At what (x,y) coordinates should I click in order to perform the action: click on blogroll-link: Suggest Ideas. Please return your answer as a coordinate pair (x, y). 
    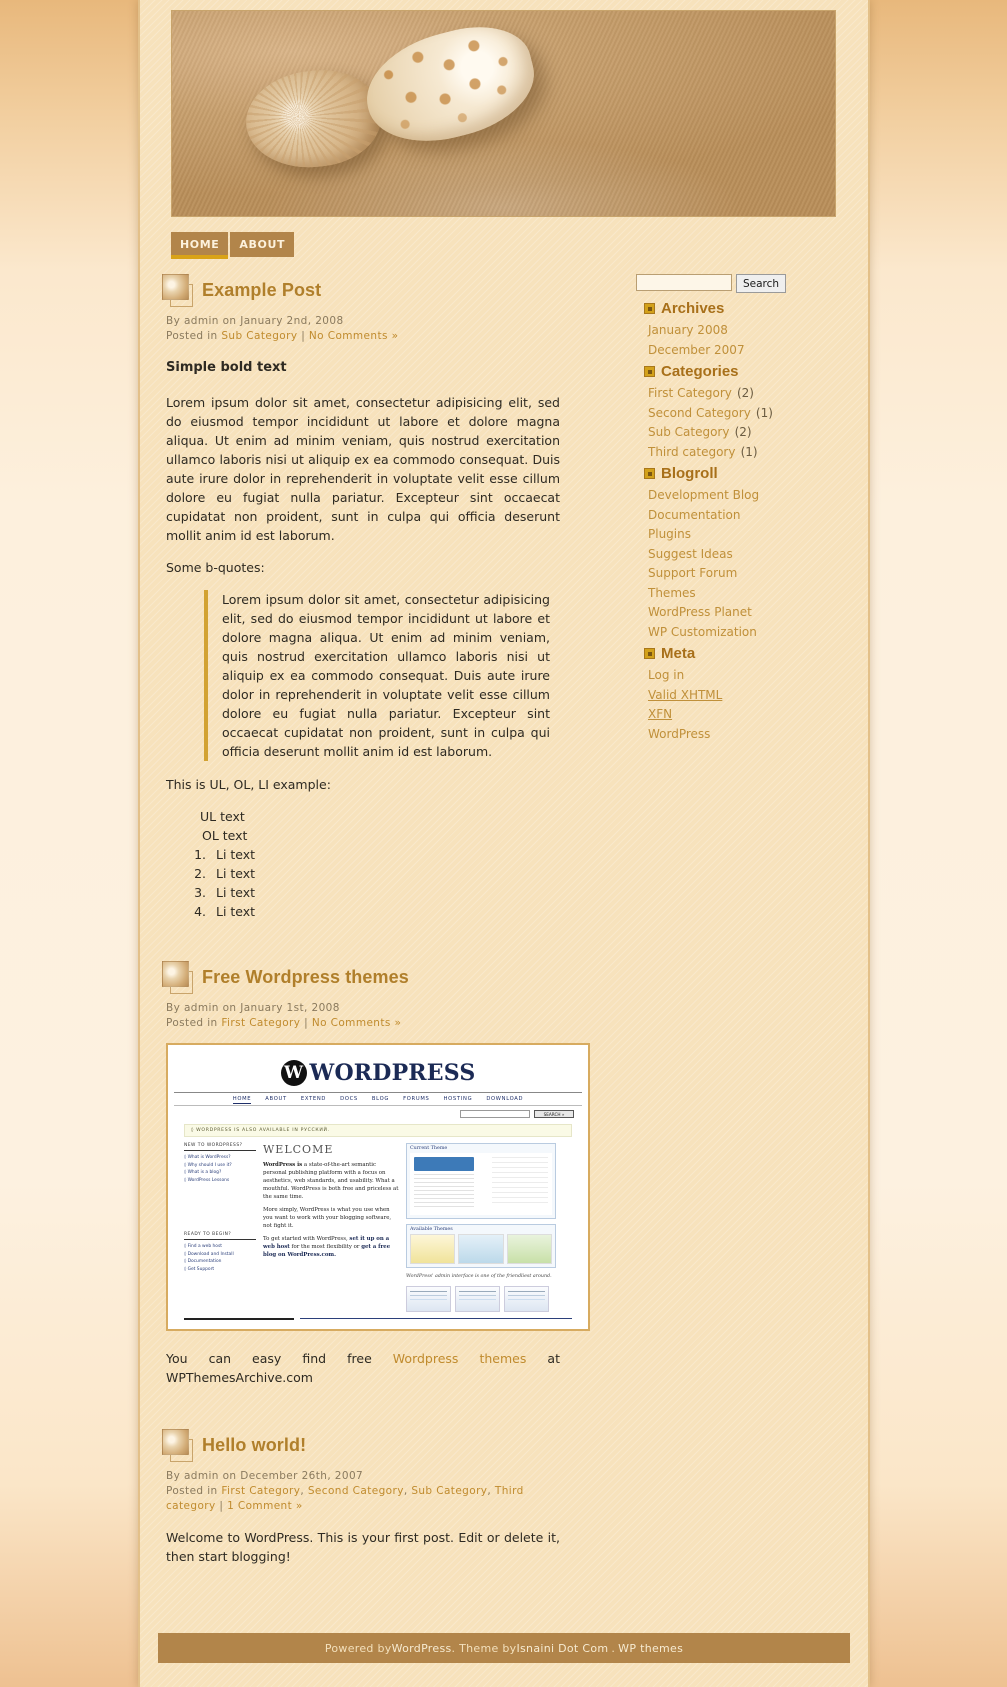
    Looking at the image, I should click on (690, 554).